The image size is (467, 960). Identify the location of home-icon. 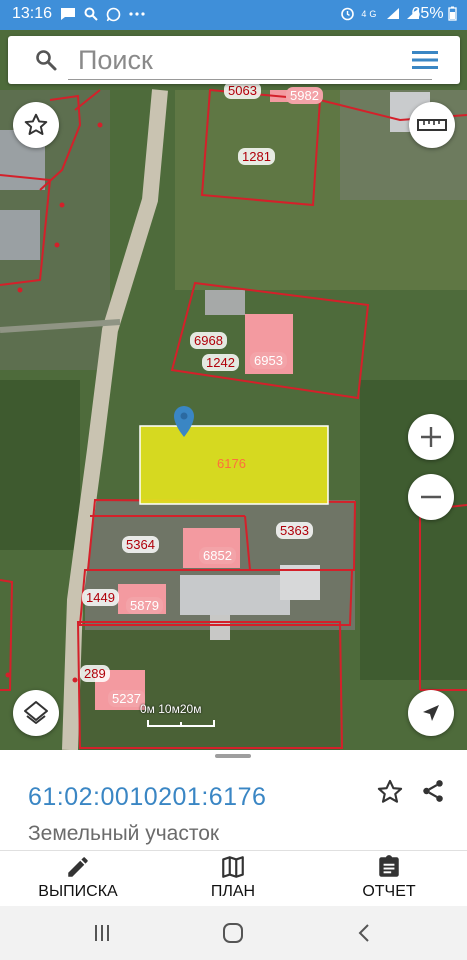
(233, 933).